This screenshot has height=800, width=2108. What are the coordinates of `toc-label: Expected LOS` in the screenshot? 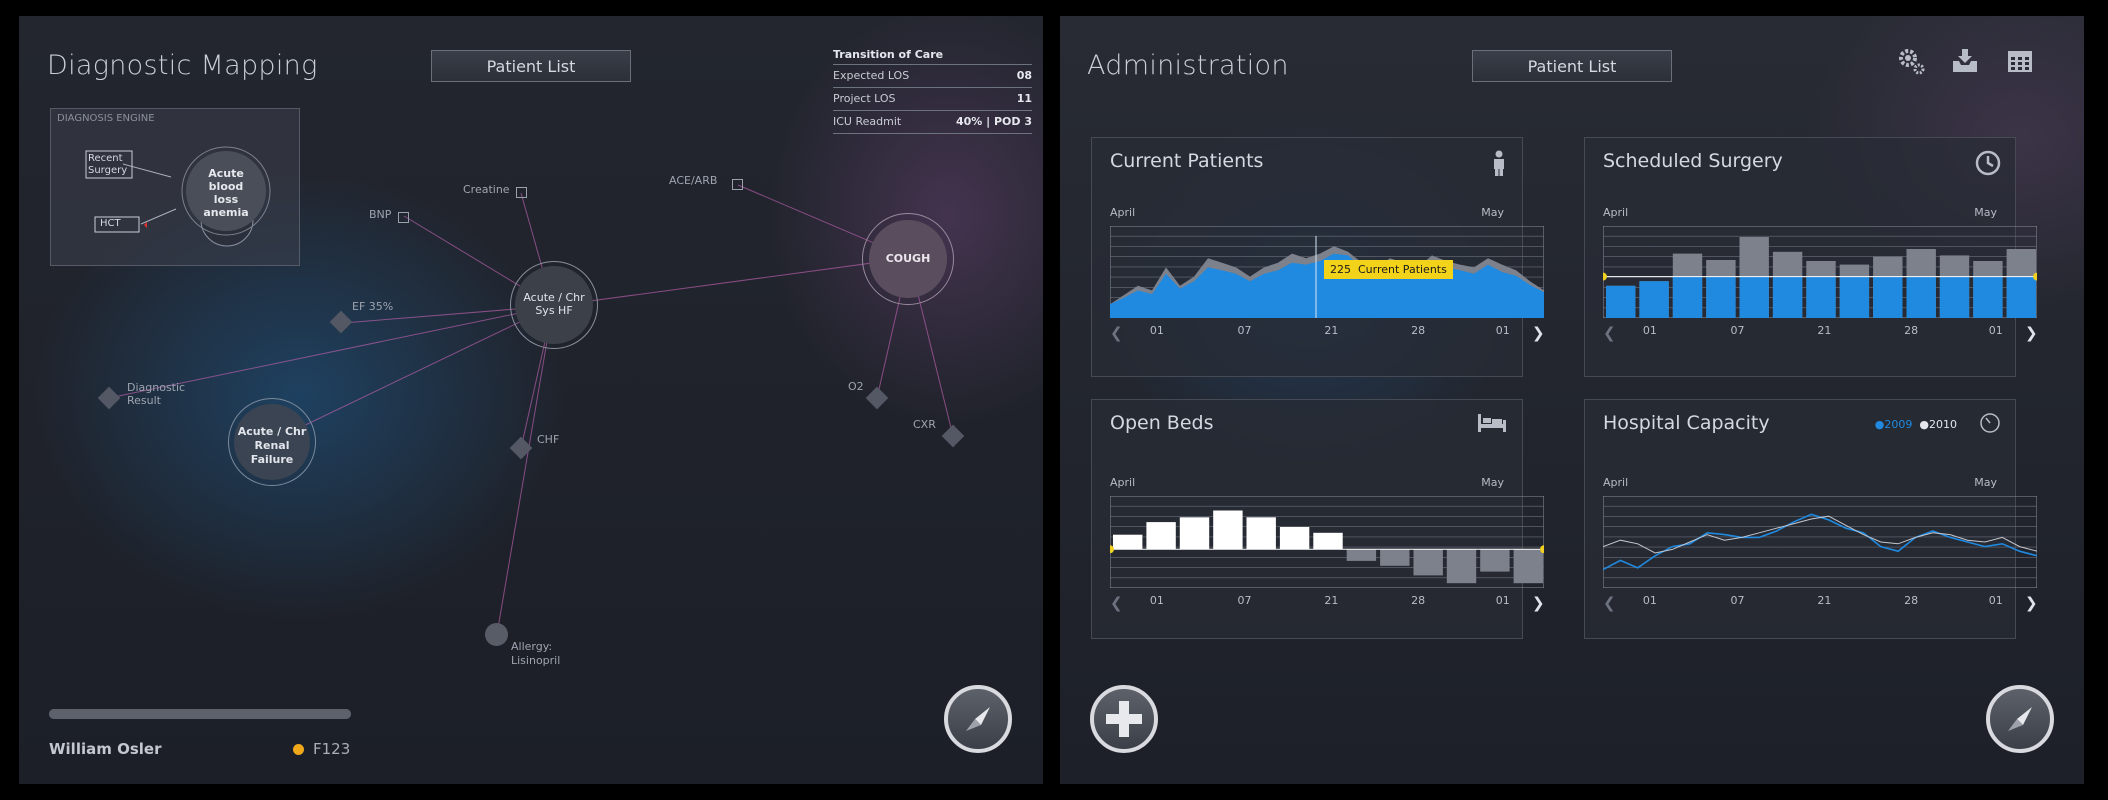 It's located at (871, 75).